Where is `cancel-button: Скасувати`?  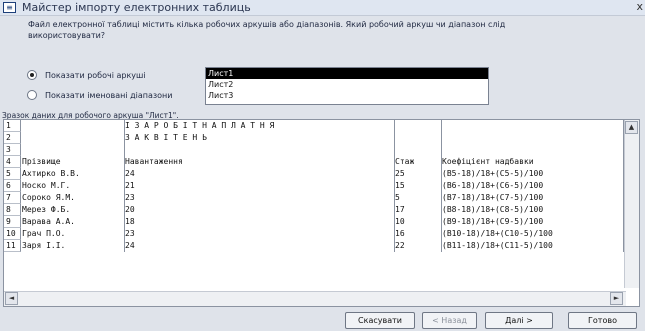
cancel-button: Скасувати is located at coordinates (380, 320).